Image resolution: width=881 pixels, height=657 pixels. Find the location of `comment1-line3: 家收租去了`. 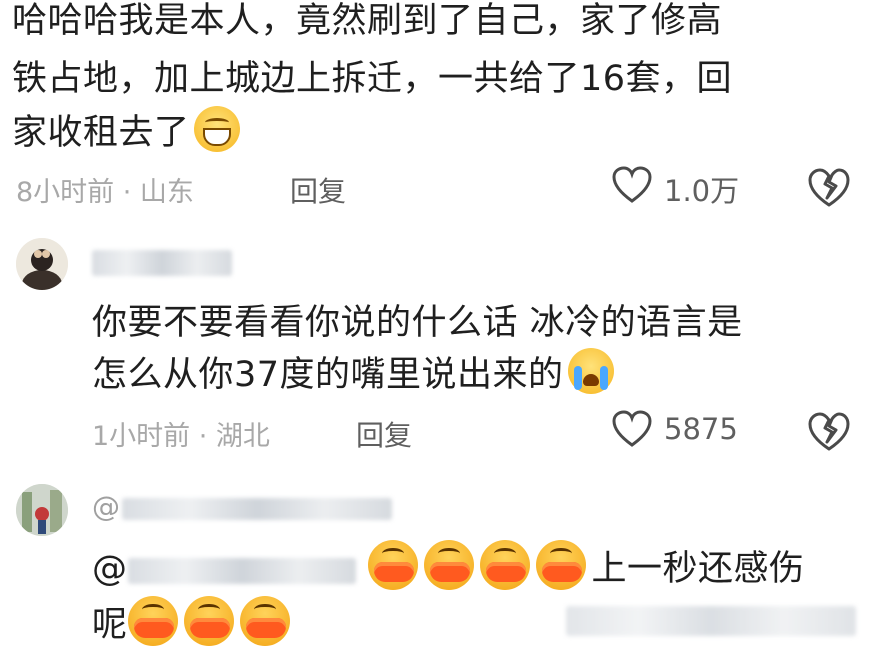

comment1-line3: 家收租去了 is located at coordinates (126, 133).